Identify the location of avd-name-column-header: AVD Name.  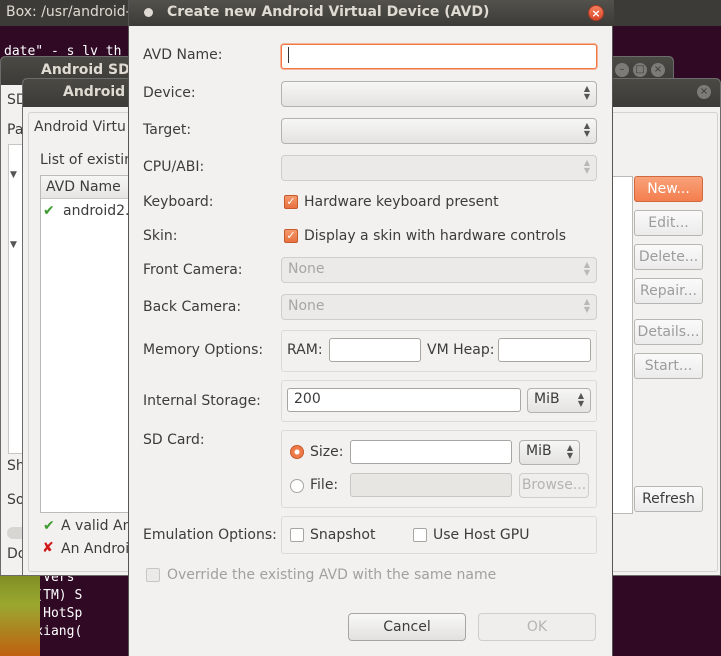
(83, 187).